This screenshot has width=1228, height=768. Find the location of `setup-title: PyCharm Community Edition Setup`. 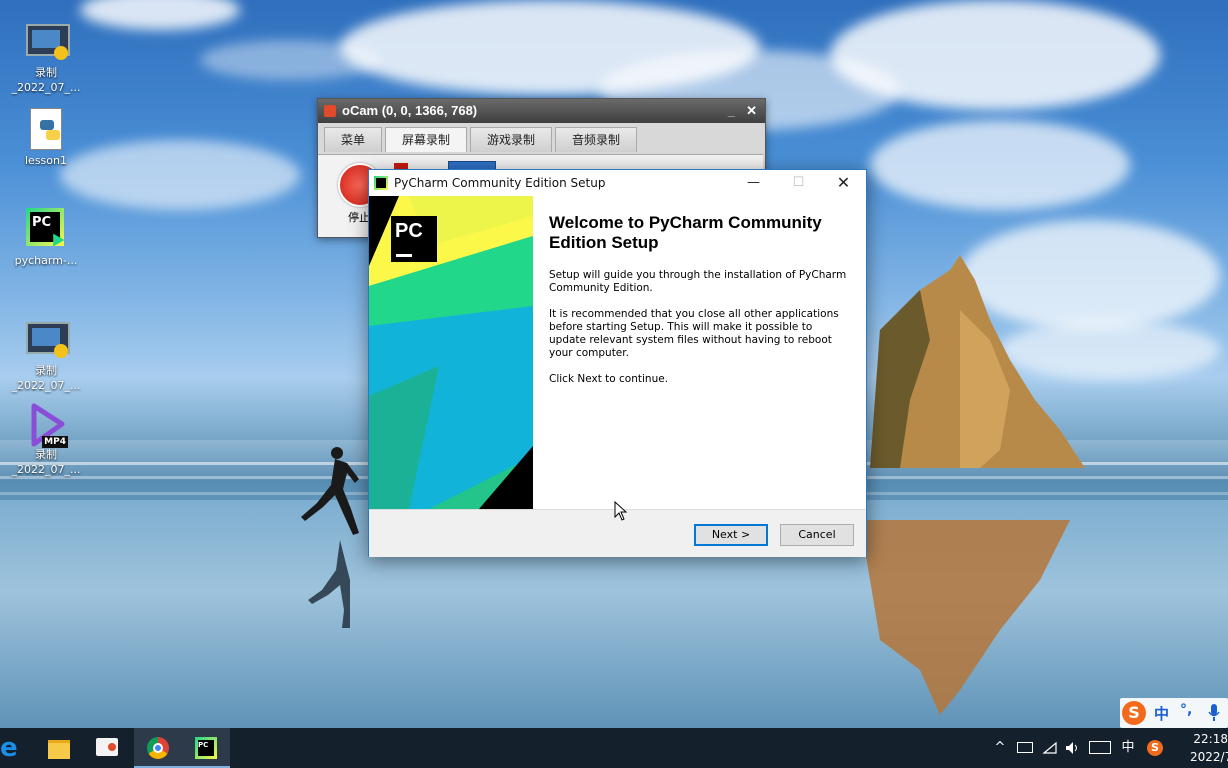

setup-title: PyCharm Community Edition Setup is located at coordinates (500, 183).